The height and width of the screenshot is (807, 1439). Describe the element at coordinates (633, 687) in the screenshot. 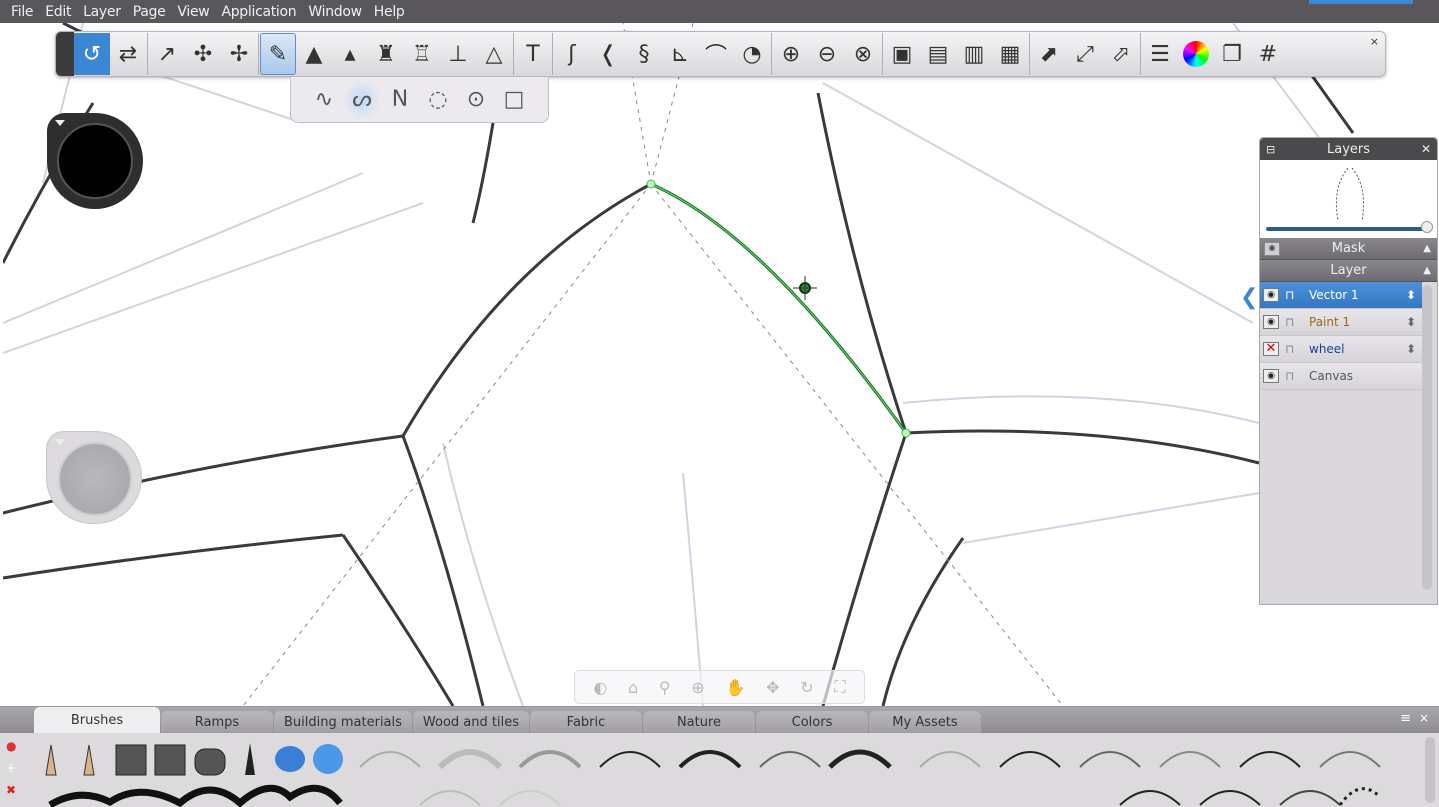

I see `home-icon: ⌂` at that location.